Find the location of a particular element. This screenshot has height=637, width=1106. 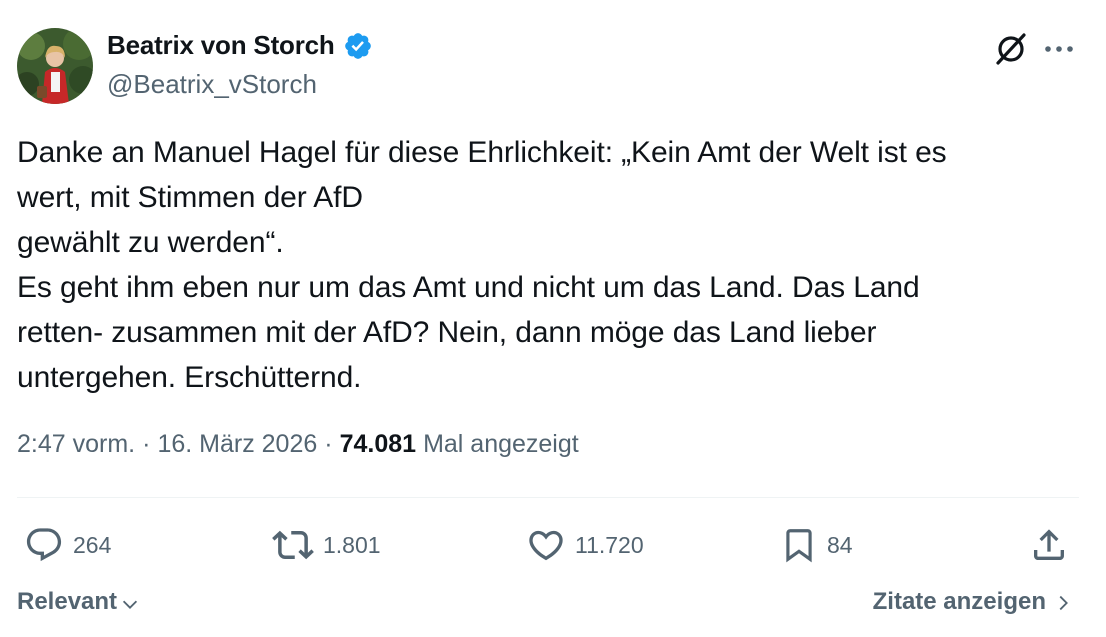

action-bar: 264 1.801 11.720 84 is located at coordinates (553, 545).